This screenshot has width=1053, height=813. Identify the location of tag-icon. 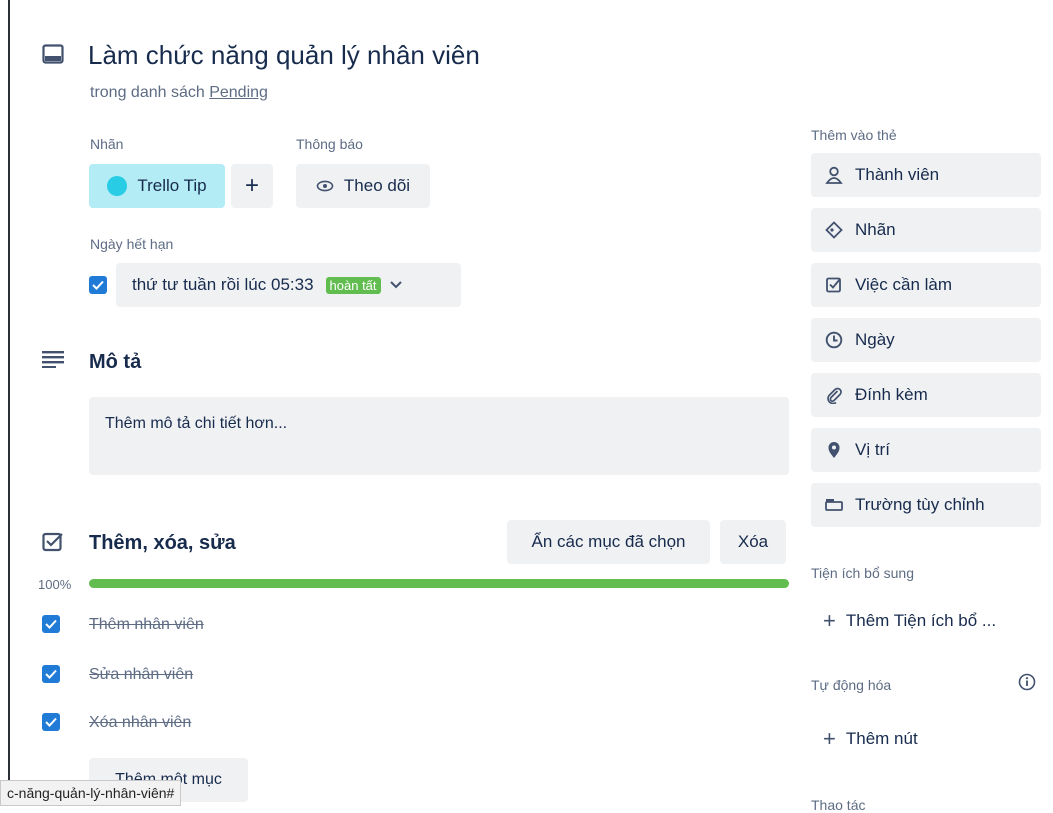
(834, 230).